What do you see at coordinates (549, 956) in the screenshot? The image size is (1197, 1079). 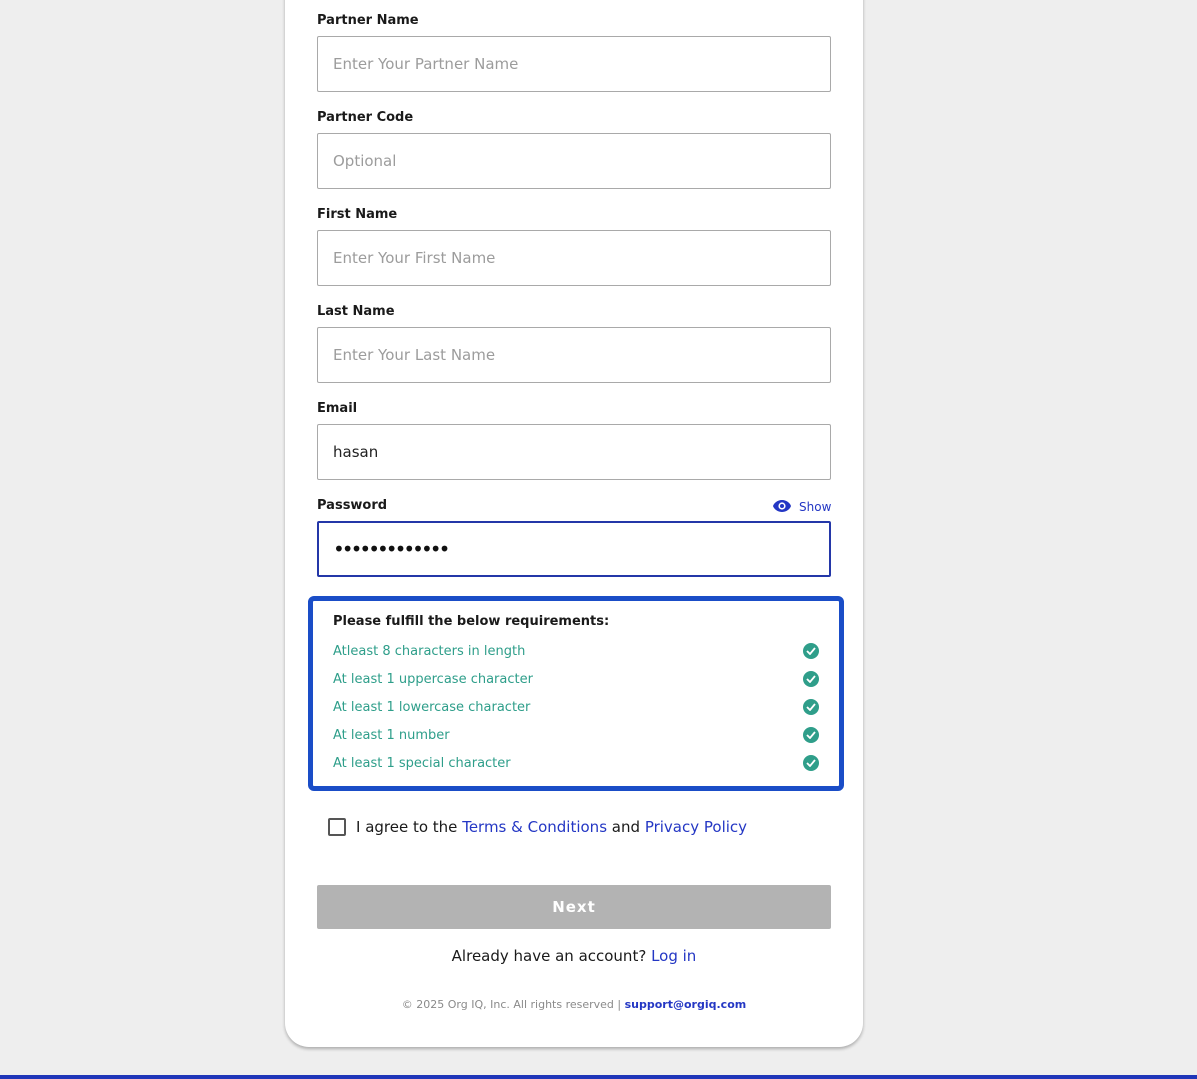 I see `have-account-text: Already have an account?` at bounding box center [549, 956].